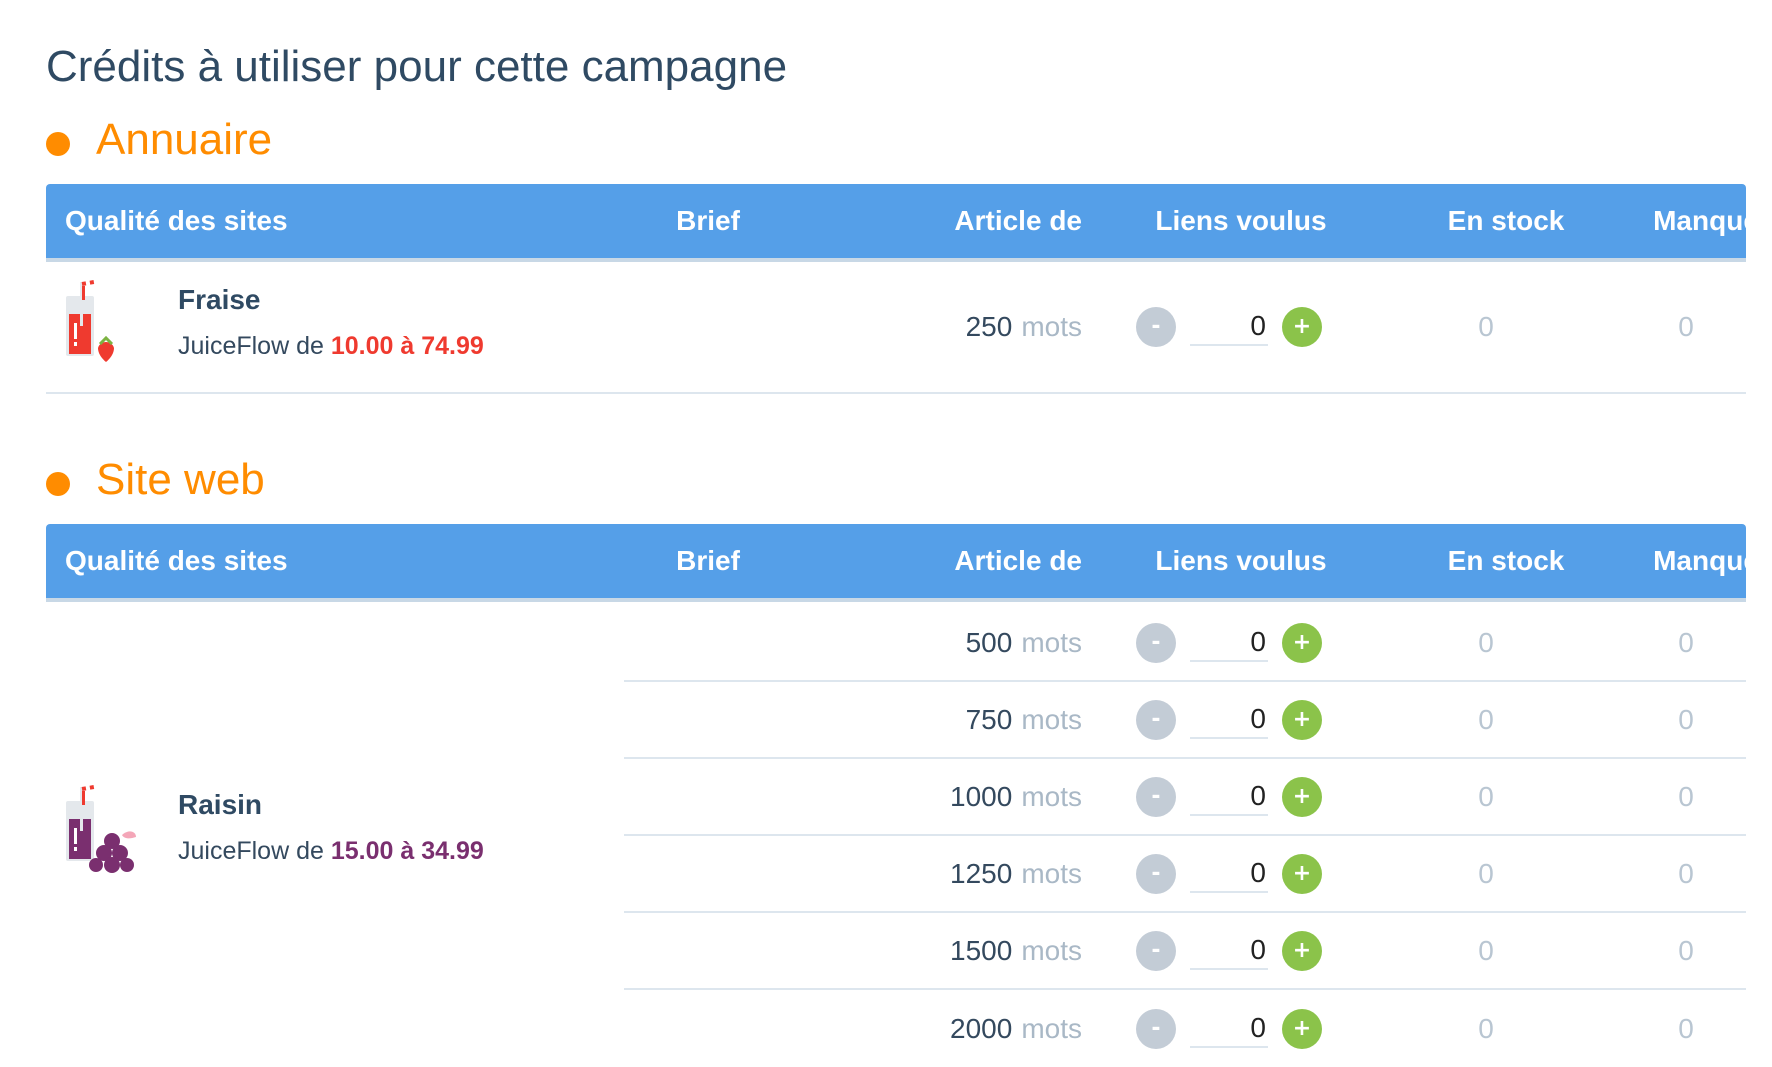 The width and height of the screenshot is (1772, 1067). Describe the element at coordinates (251, 851) in the screenshot. I see `price-range-prefix: JuiceFlow de` at that location.